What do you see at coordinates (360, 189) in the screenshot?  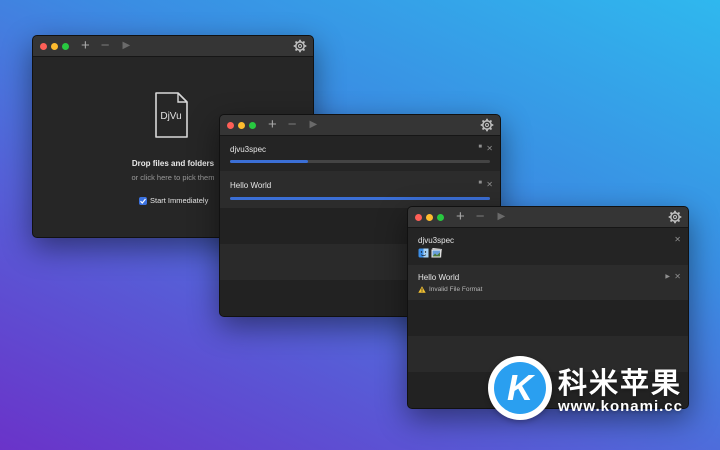 I see `list-item: Hello World ■ ✕` at bounding box center [360, 189].